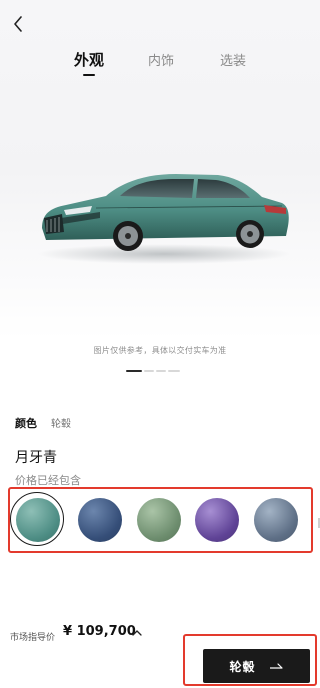 Image resolution: width=320 pixels, height=688 pixels. I want to click on view-tabs: 外观 内饰 选装, so click(160, 65).